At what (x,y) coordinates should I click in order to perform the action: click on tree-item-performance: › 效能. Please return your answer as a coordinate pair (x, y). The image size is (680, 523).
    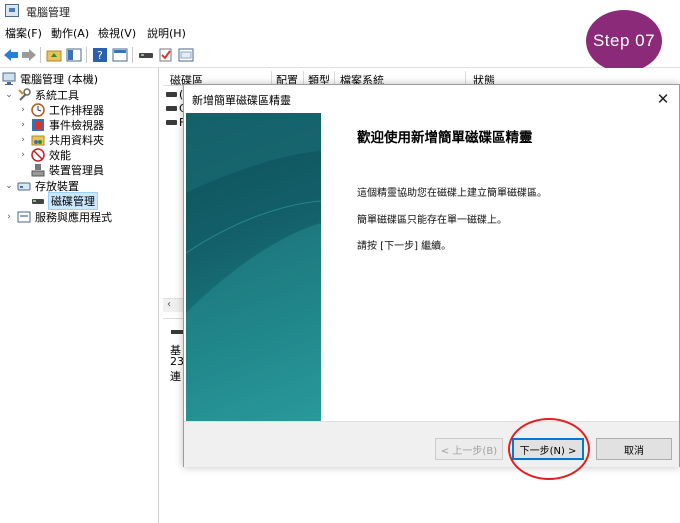
    Looking at the image, I should click on (44, 155).